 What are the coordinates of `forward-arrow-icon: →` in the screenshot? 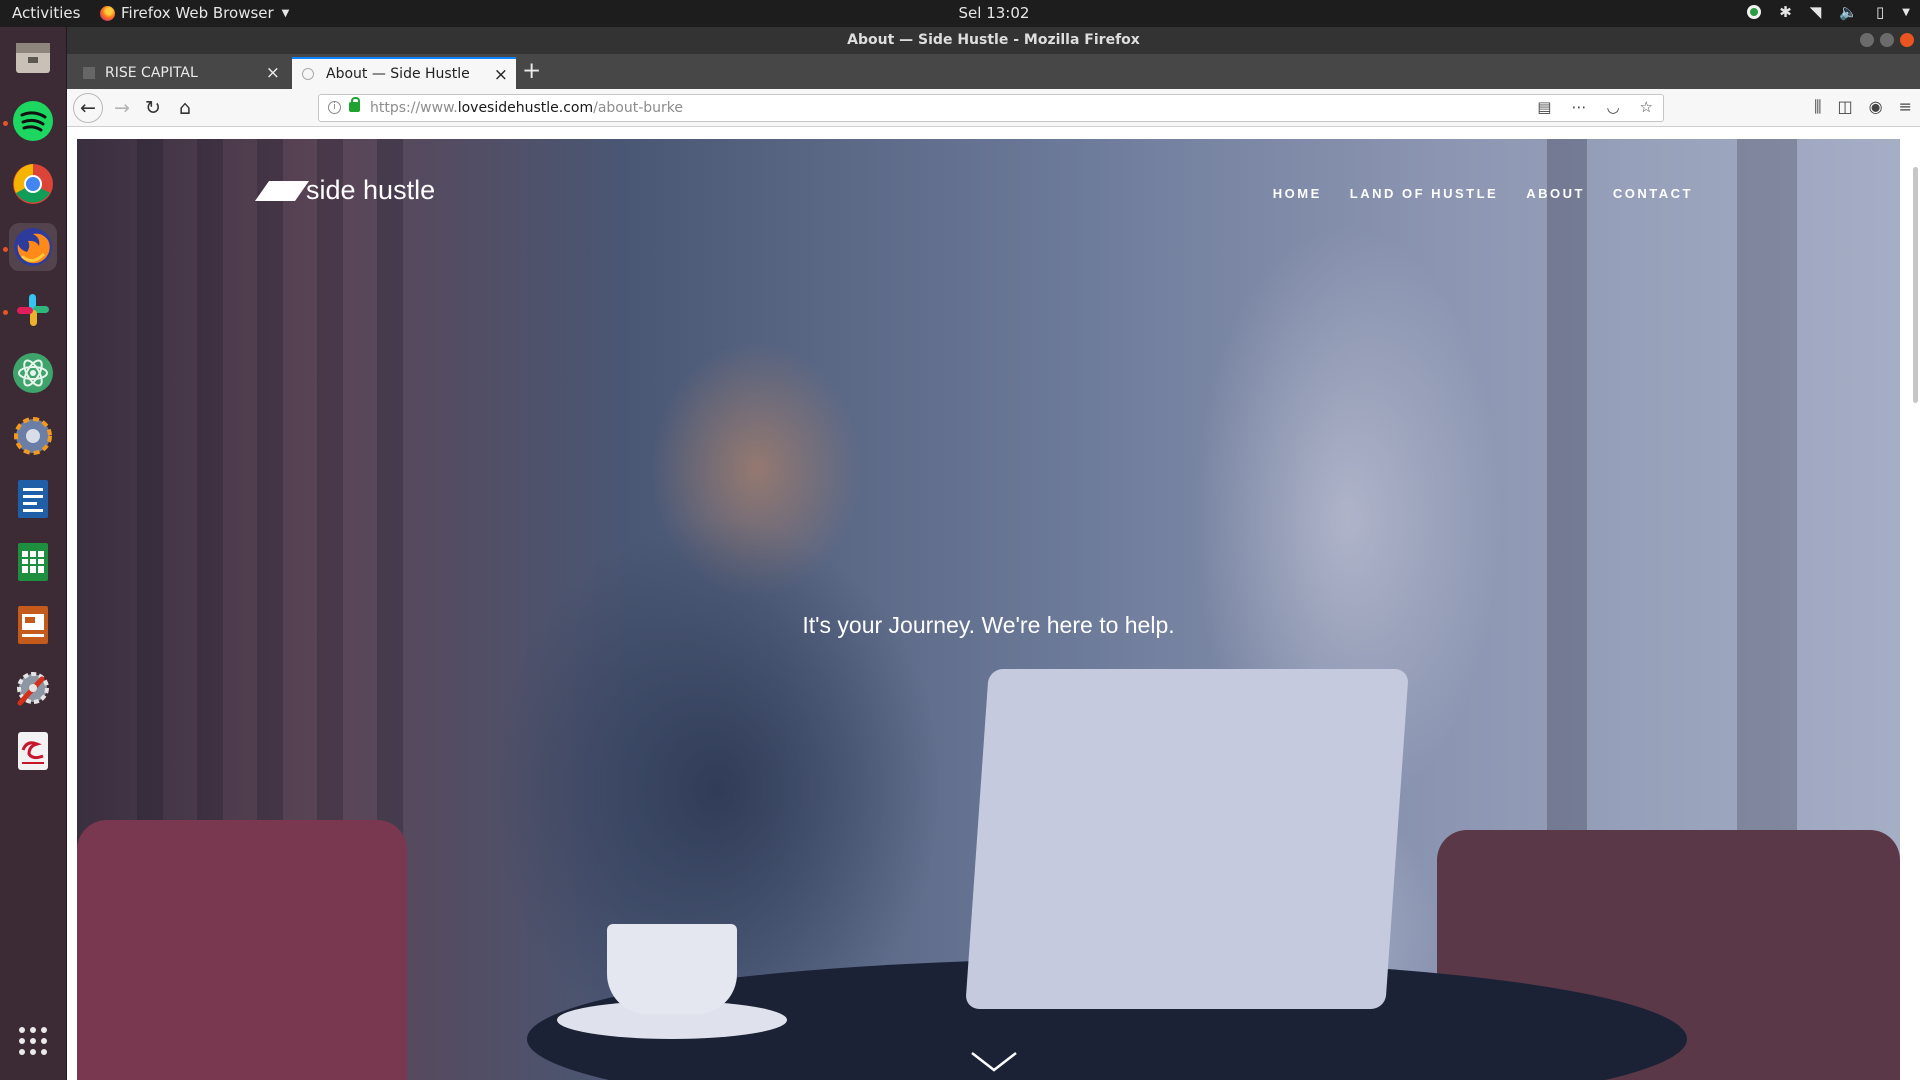 It's located at (122, 108).